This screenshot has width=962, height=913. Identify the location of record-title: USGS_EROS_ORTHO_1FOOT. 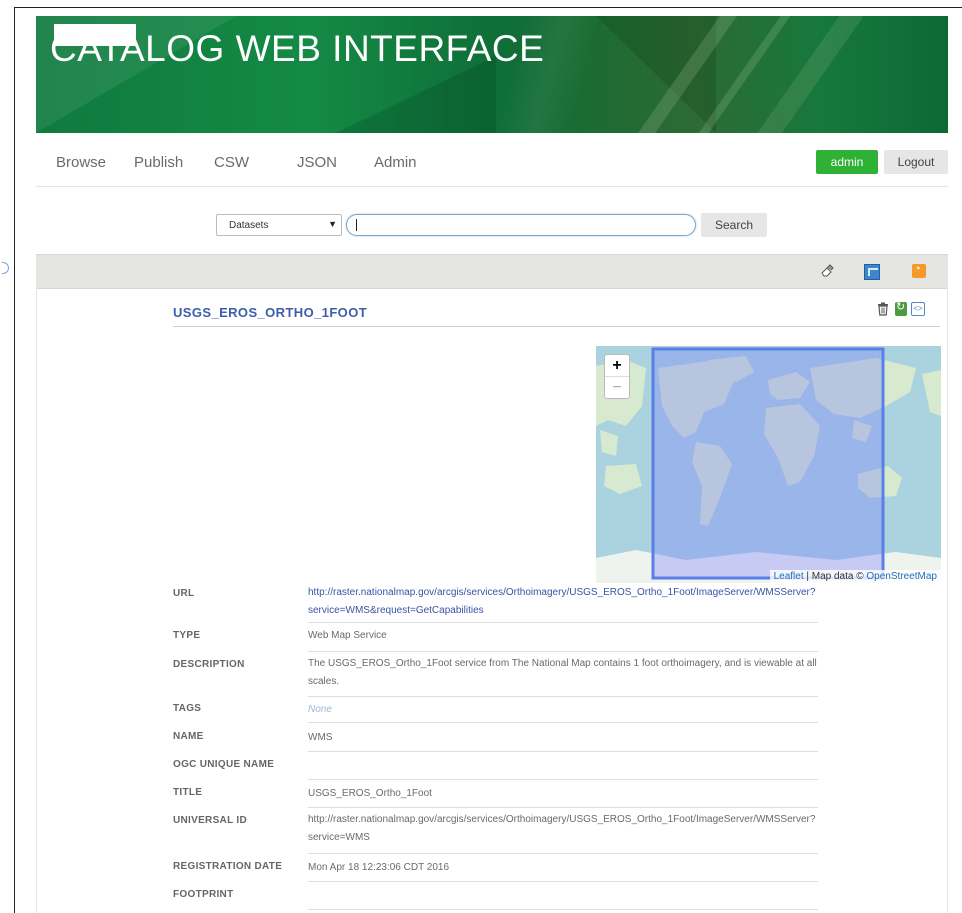
(270, 312).